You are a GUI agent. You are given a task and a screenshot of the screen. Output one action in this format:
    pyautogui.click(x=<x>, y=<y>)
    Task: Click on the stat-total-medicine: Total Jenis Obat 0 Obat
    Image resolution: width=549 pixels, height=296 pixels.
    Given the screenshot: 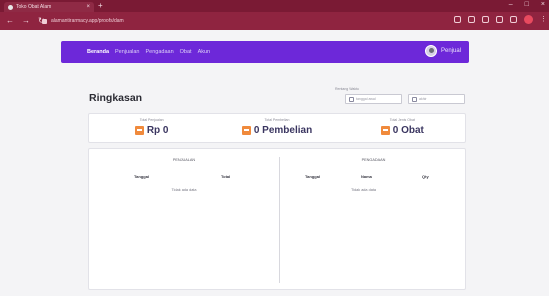 What is the action you would take?
    pyautogui.click(x=402, y=128)
    